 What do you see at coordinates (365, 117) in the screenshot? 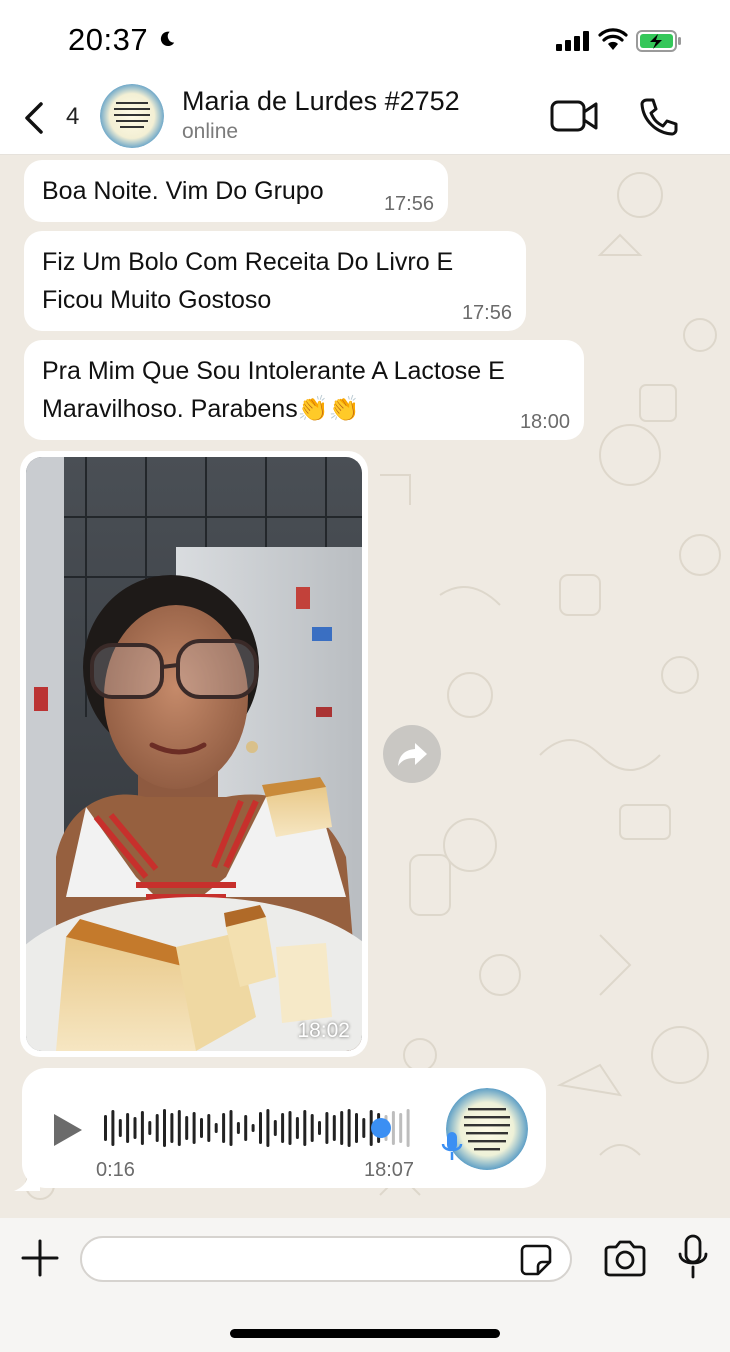
I see `chat-header: 4 Maria de Lurdes #2752 online` at bounding box center [365, 117].